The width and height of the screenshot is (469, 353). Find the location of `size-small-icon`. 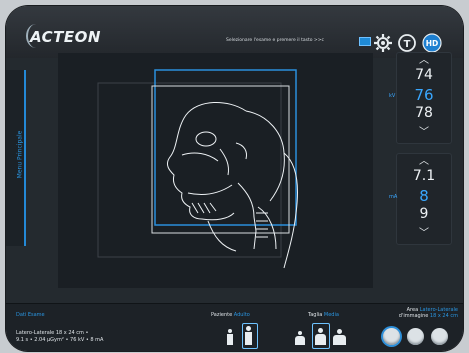

size-small-icon is located at coordinates (300, 340).